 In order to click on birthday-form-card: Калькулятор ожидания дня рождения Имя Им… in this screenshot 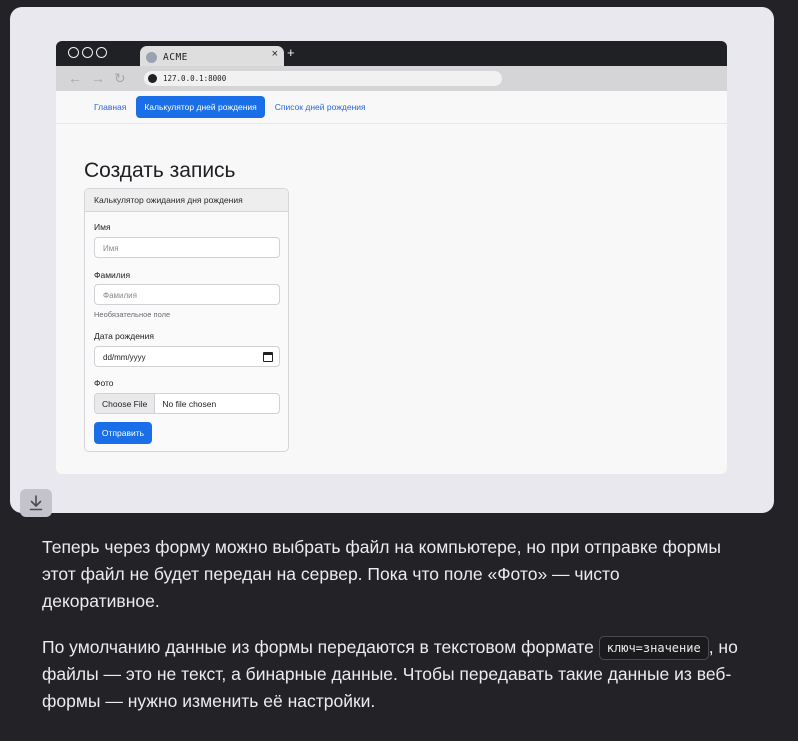, I will do `click(186, 320)`.